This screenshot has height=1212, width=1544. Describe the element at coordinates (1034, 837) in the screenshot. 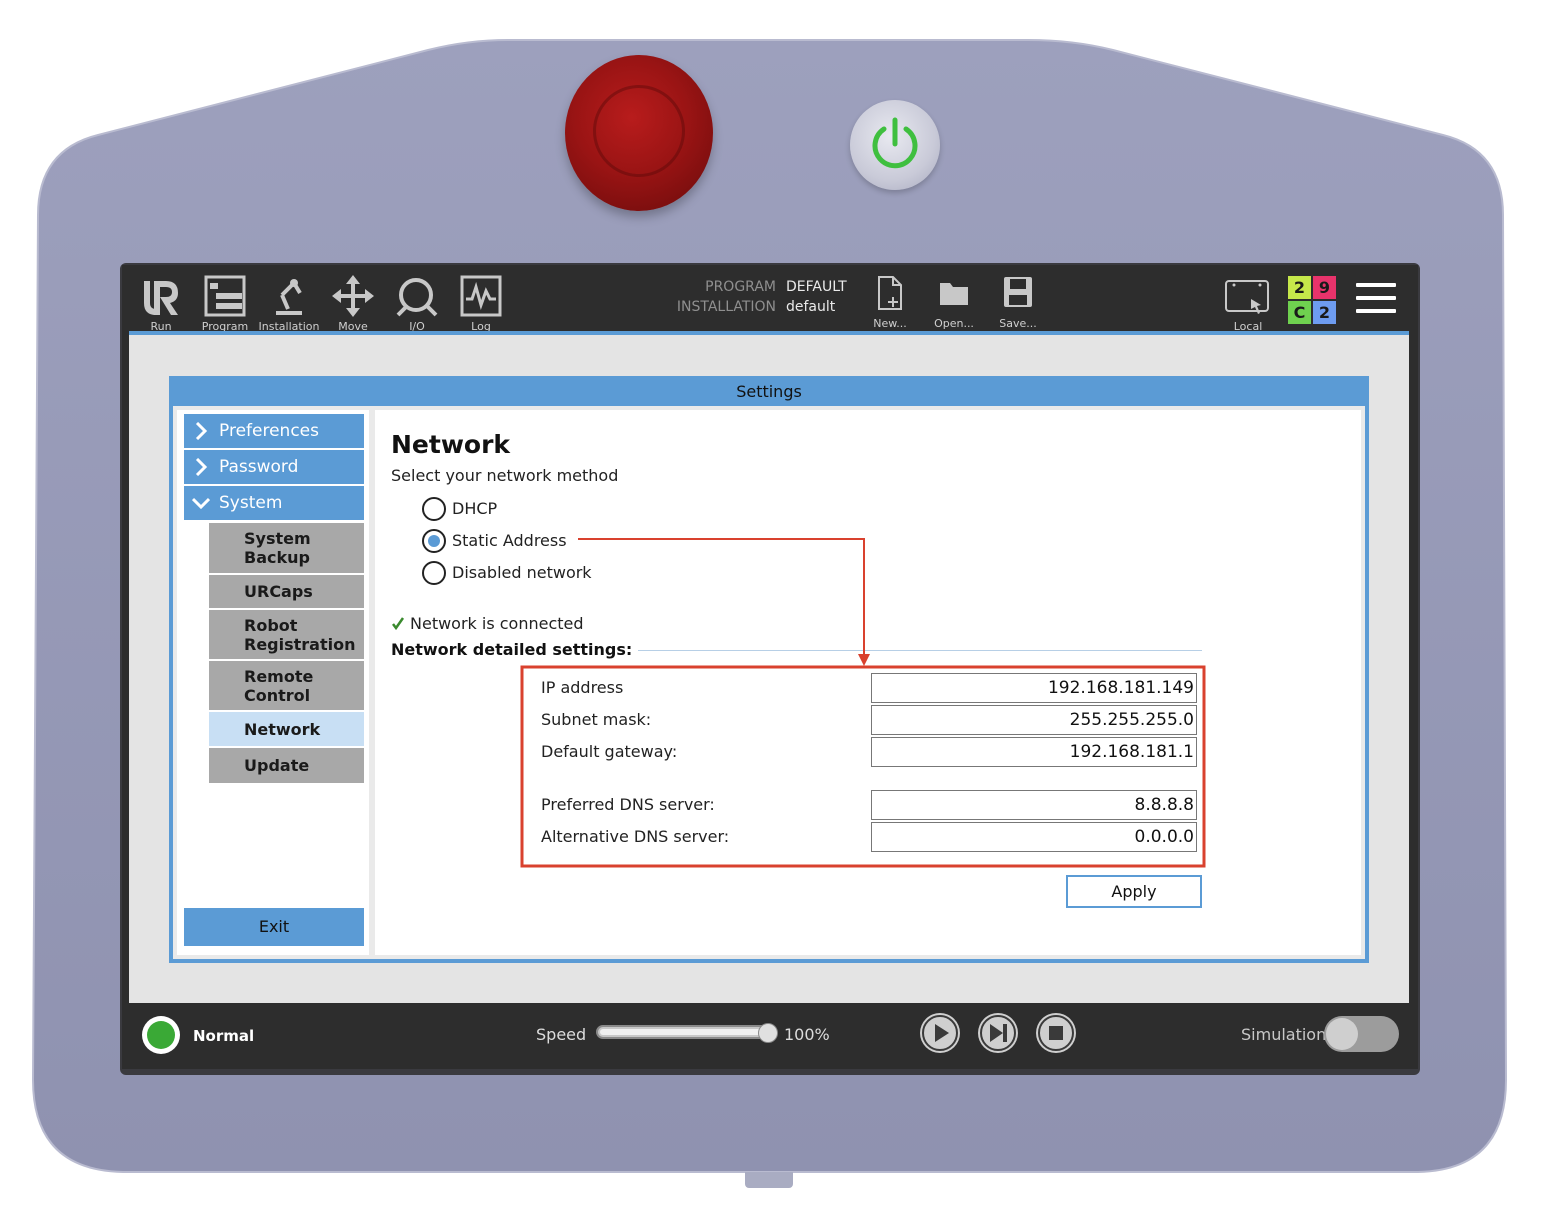

I see `alternative-dns-field: 0.0.0.0` at that location.